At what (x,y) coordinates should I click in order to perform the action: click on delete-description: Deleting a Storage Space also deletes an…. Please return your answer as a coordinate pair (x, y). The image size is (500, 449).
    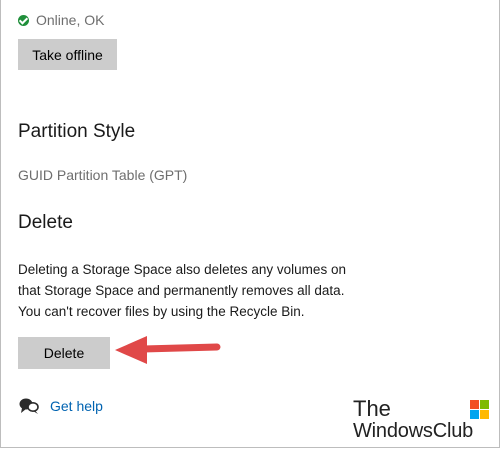
    Looking at the image, I should click on (182, 290).